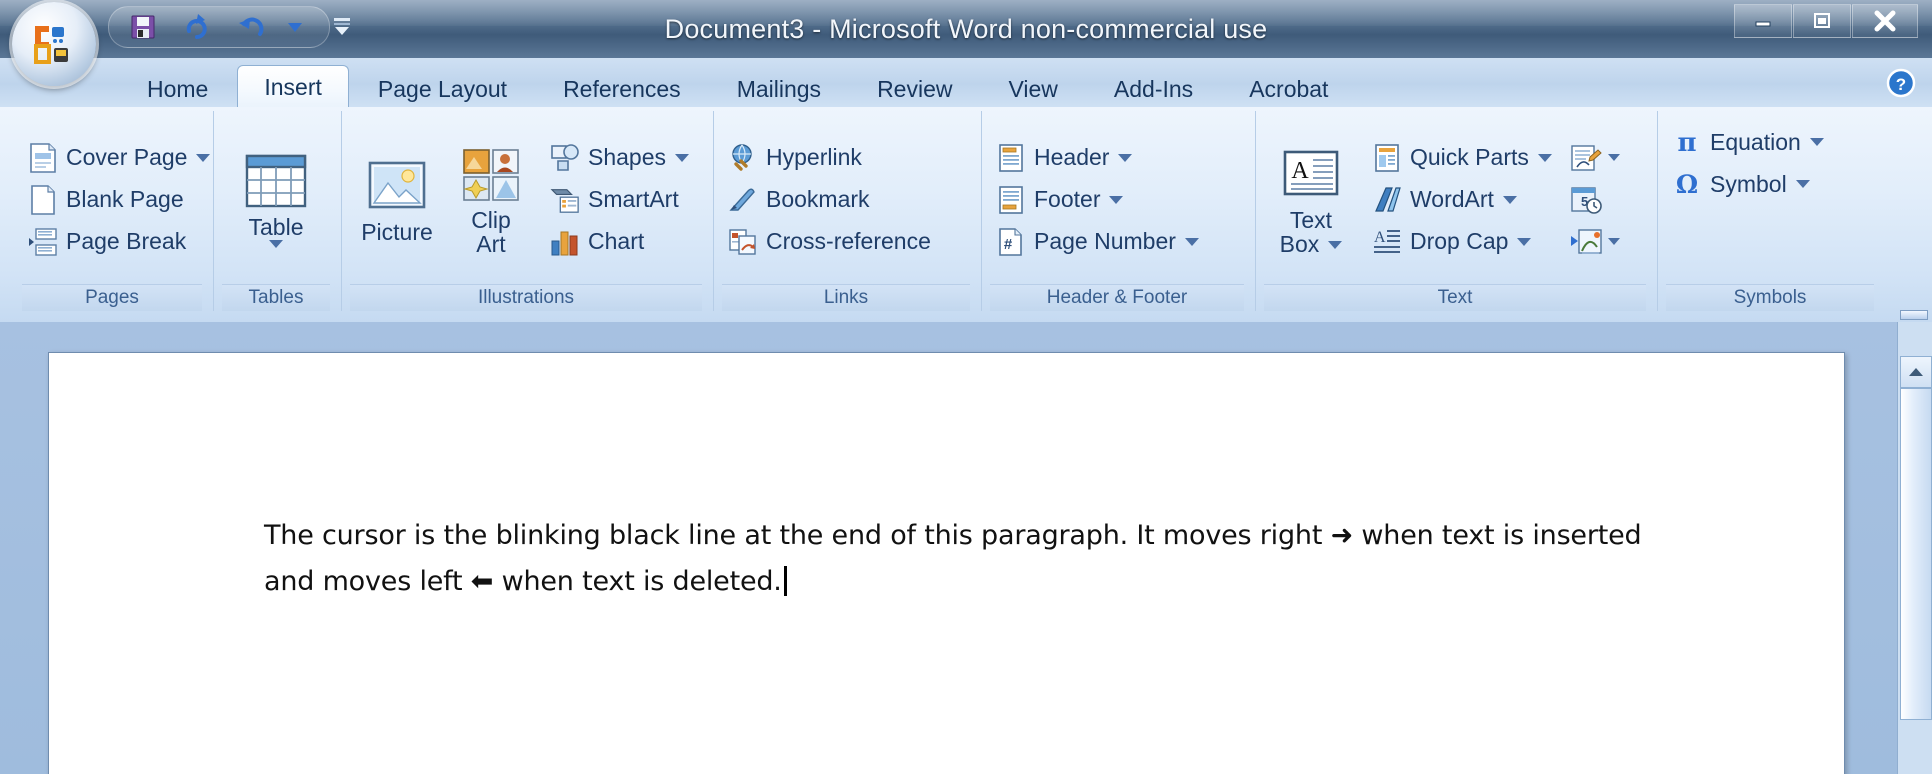 The height and width of the screenshot is (774, 1932). Describe the element at coordinates (54, 44) in the screenshot. I see `office-button` at that location.